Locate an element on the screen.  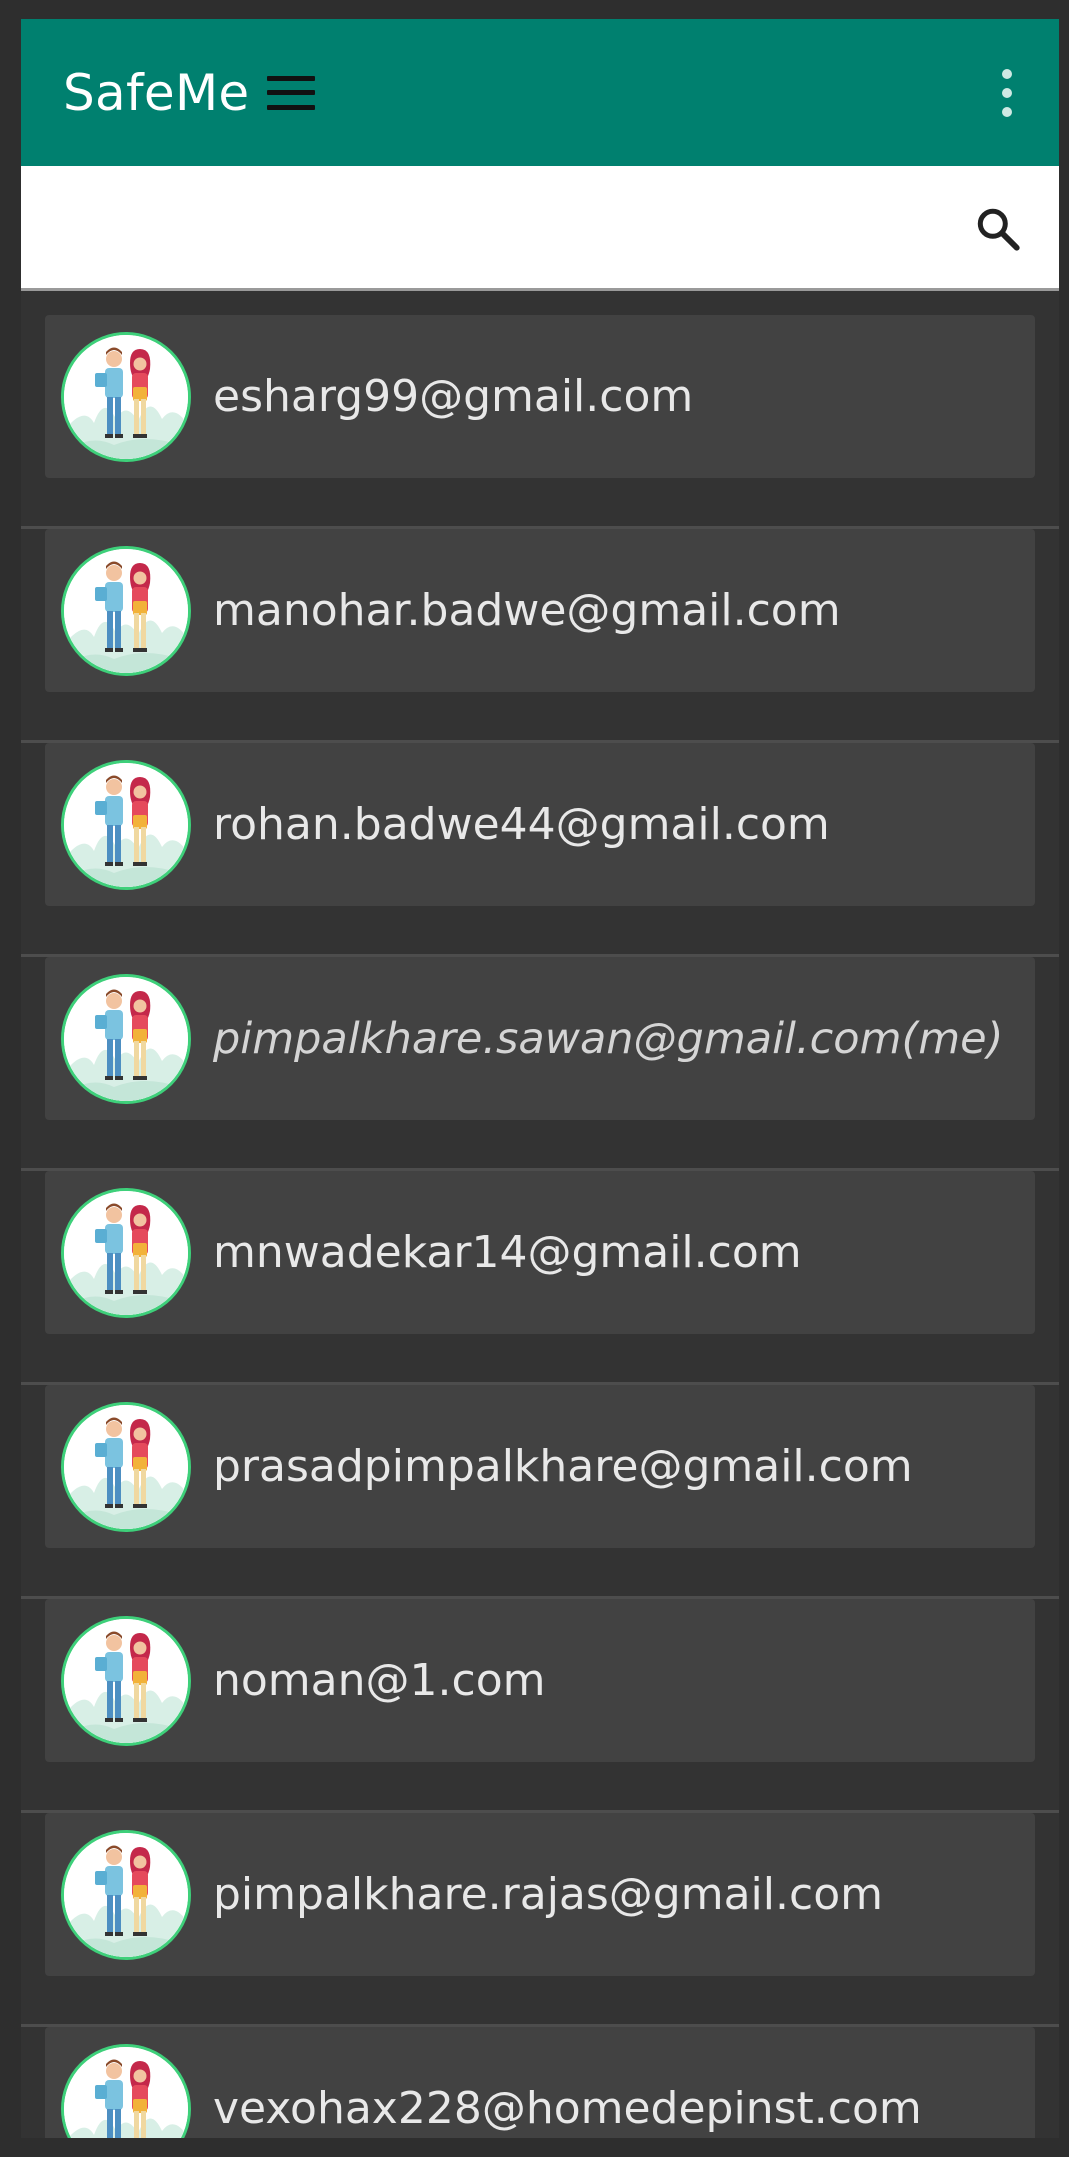
contact-card-me: pimpalkhare.sawan@gmail.com(me) is located at coordinates (540, 1038).